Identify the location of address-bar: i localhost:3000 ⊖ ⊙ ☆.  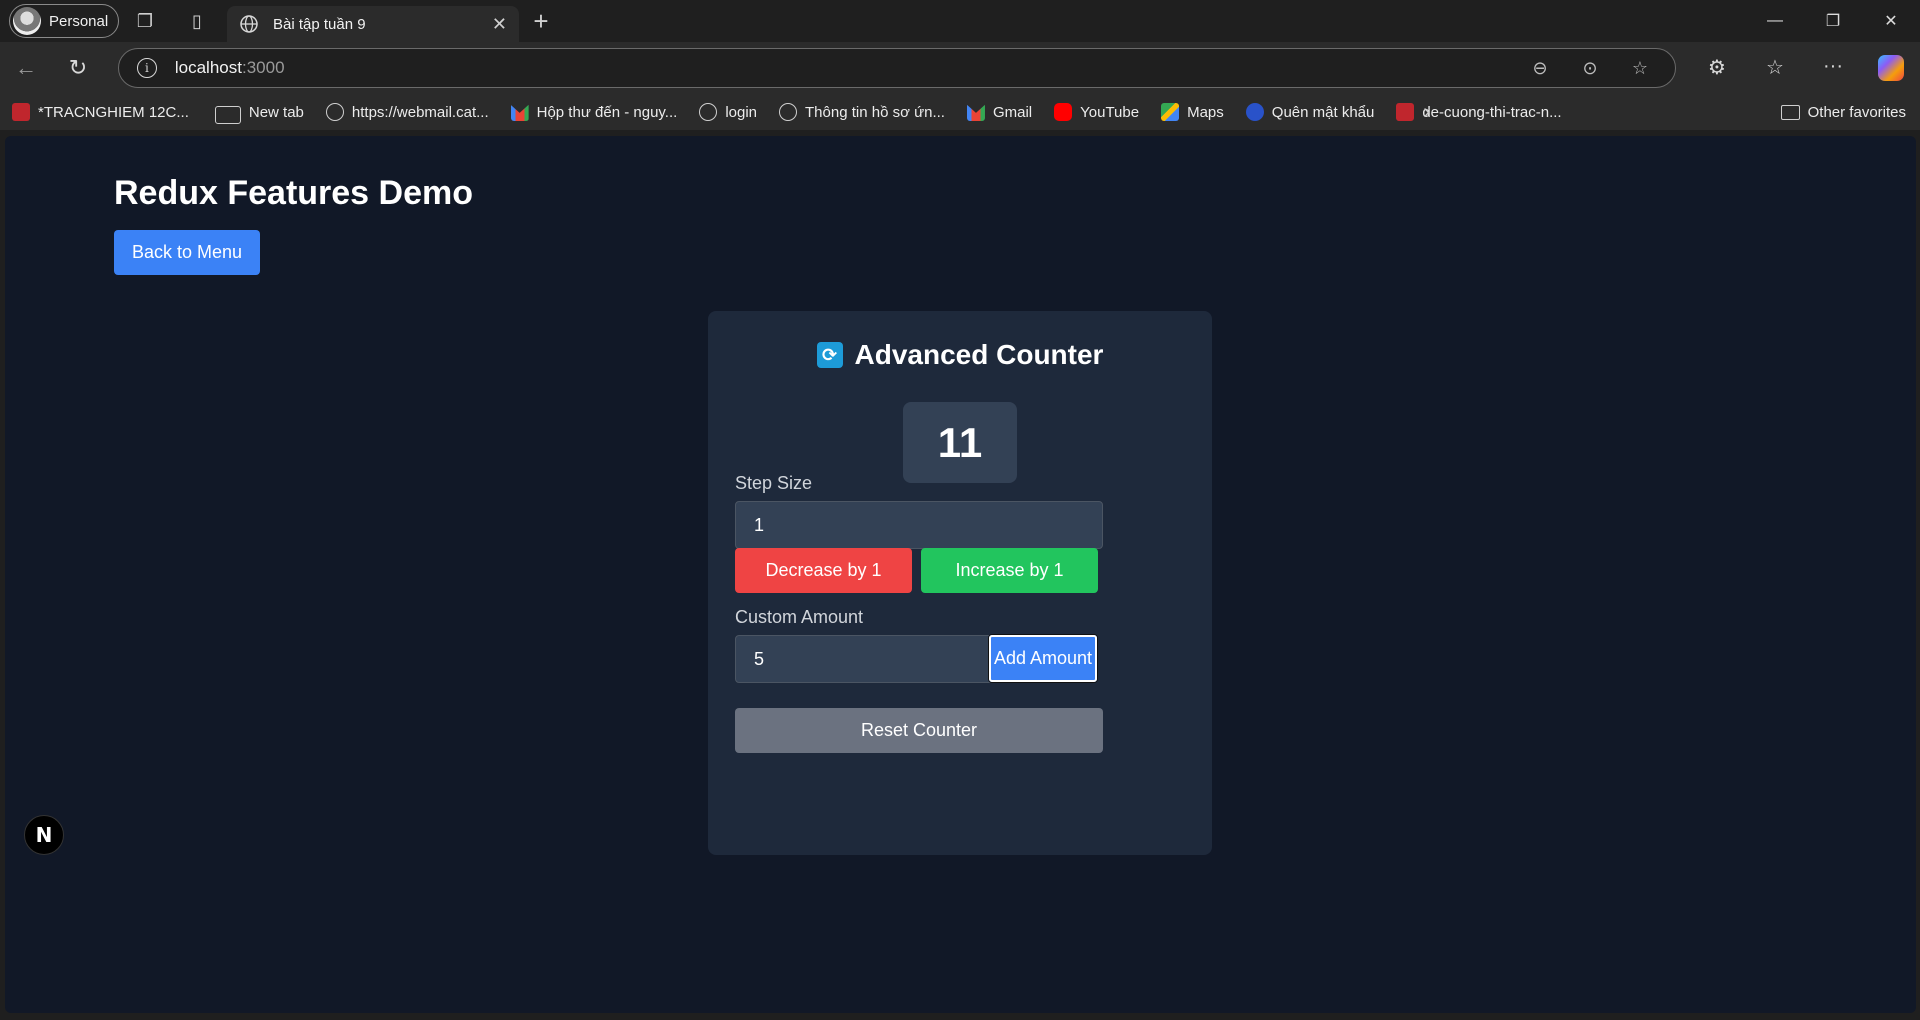
(896, 68).